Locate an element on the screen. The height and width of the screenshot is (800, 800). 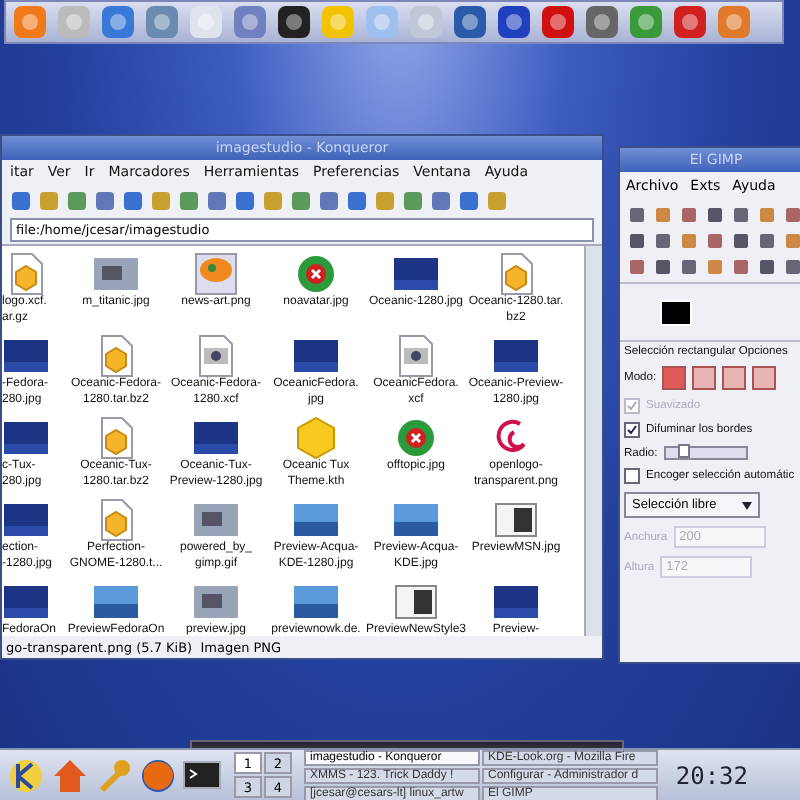
cube-icon is located at coordinates (316, 438).